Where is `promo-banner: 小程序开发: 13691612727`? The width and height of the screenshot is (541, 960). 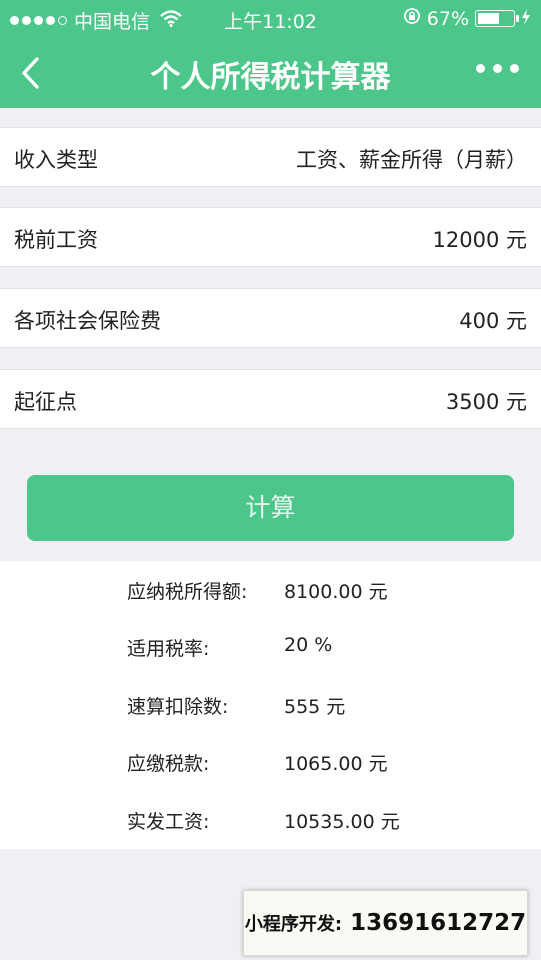
promo-banner: 小程序开发: 13691612727 is located at coordinates (385, 923).